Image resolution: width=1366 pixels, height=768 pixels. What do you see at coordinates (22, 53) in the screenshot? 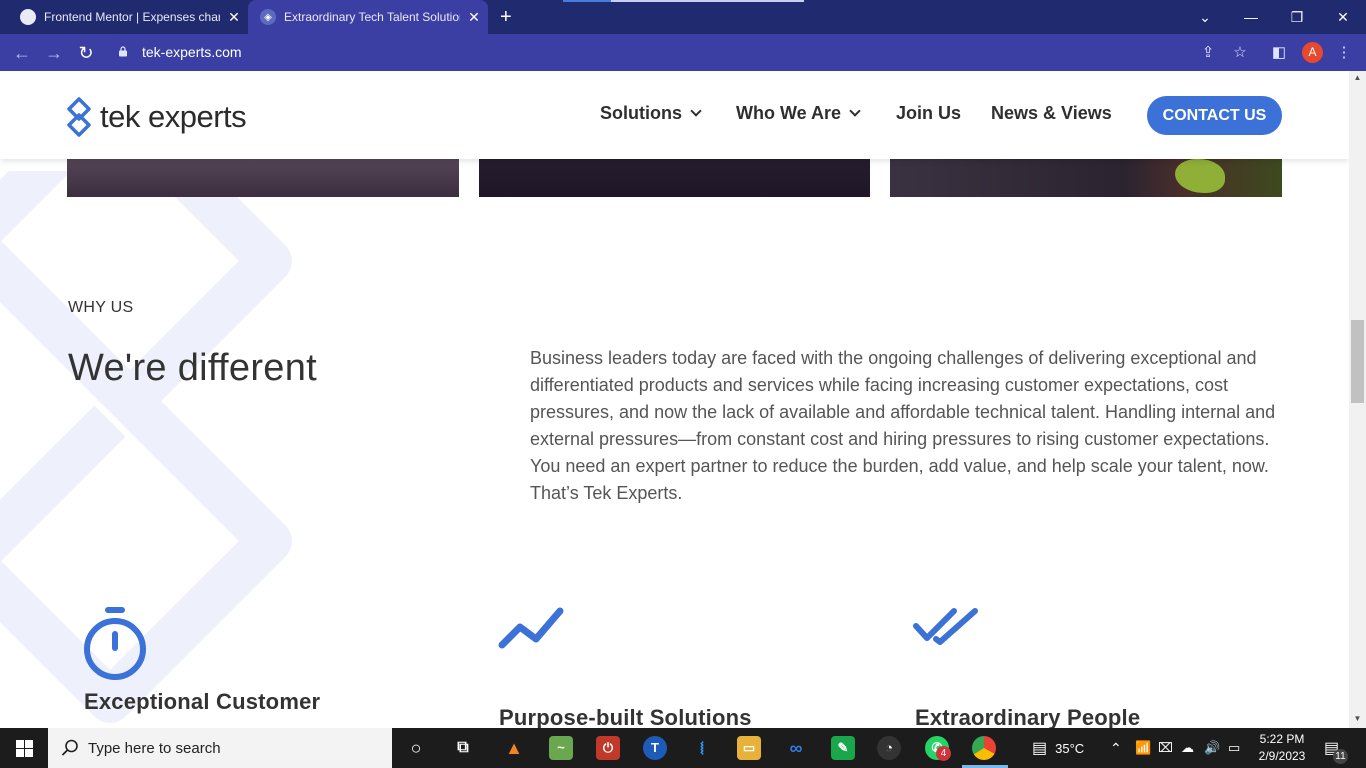
I see `back-arrow-icon: ←` at bounding box center [22, 53].